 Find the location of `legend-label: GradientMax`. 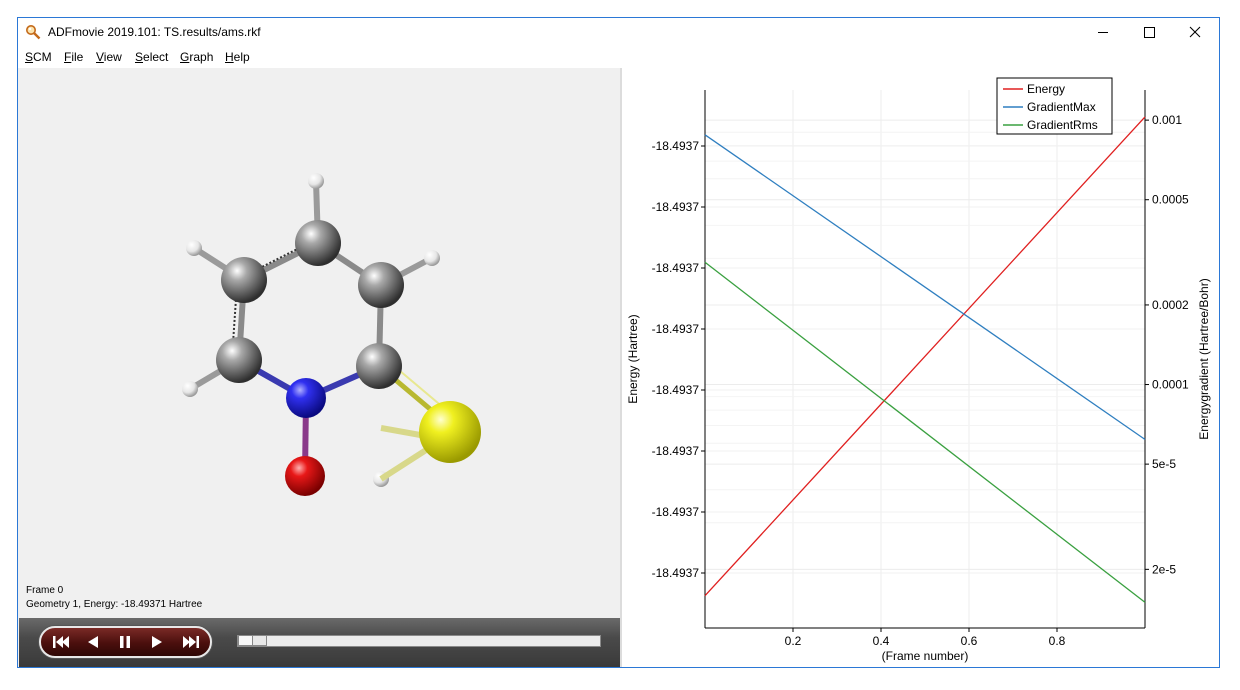

legend-label: GradientMax is located at coordinates (1061, 107).